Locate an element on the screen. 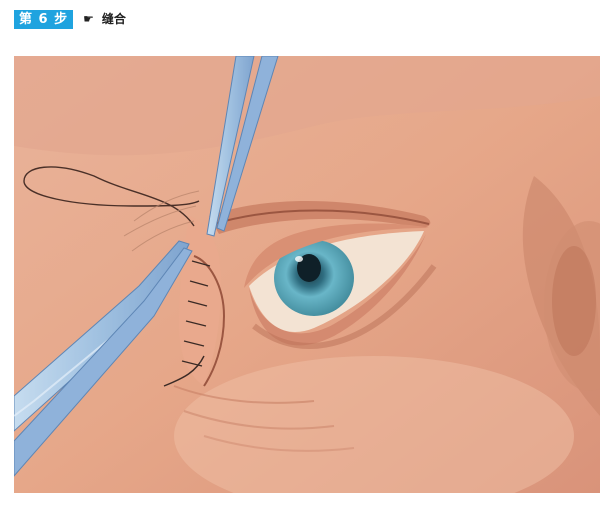 The image size is (614, 505). cheek-hollow is located at coordinates (574, 301).